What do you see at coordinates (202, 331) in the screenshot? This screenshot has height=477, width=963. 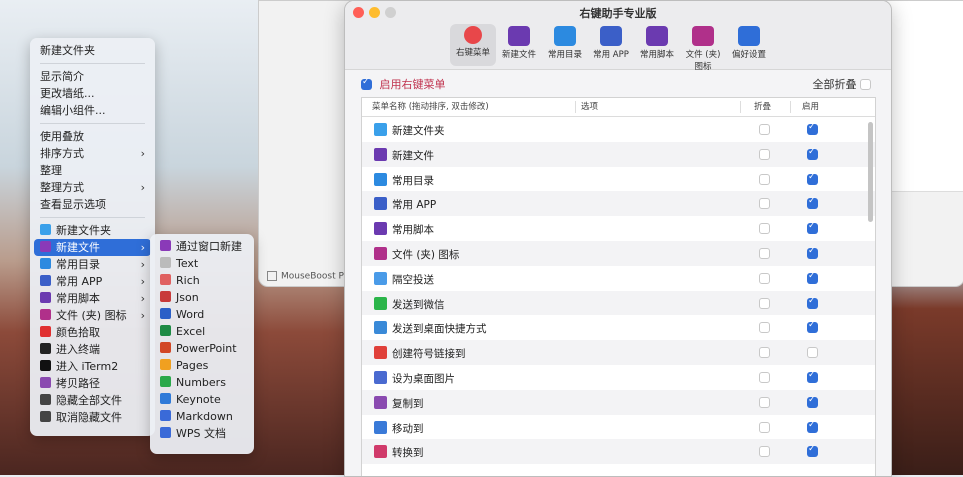 I see `submenu-item: Excel` at bounding box center [202, 331].